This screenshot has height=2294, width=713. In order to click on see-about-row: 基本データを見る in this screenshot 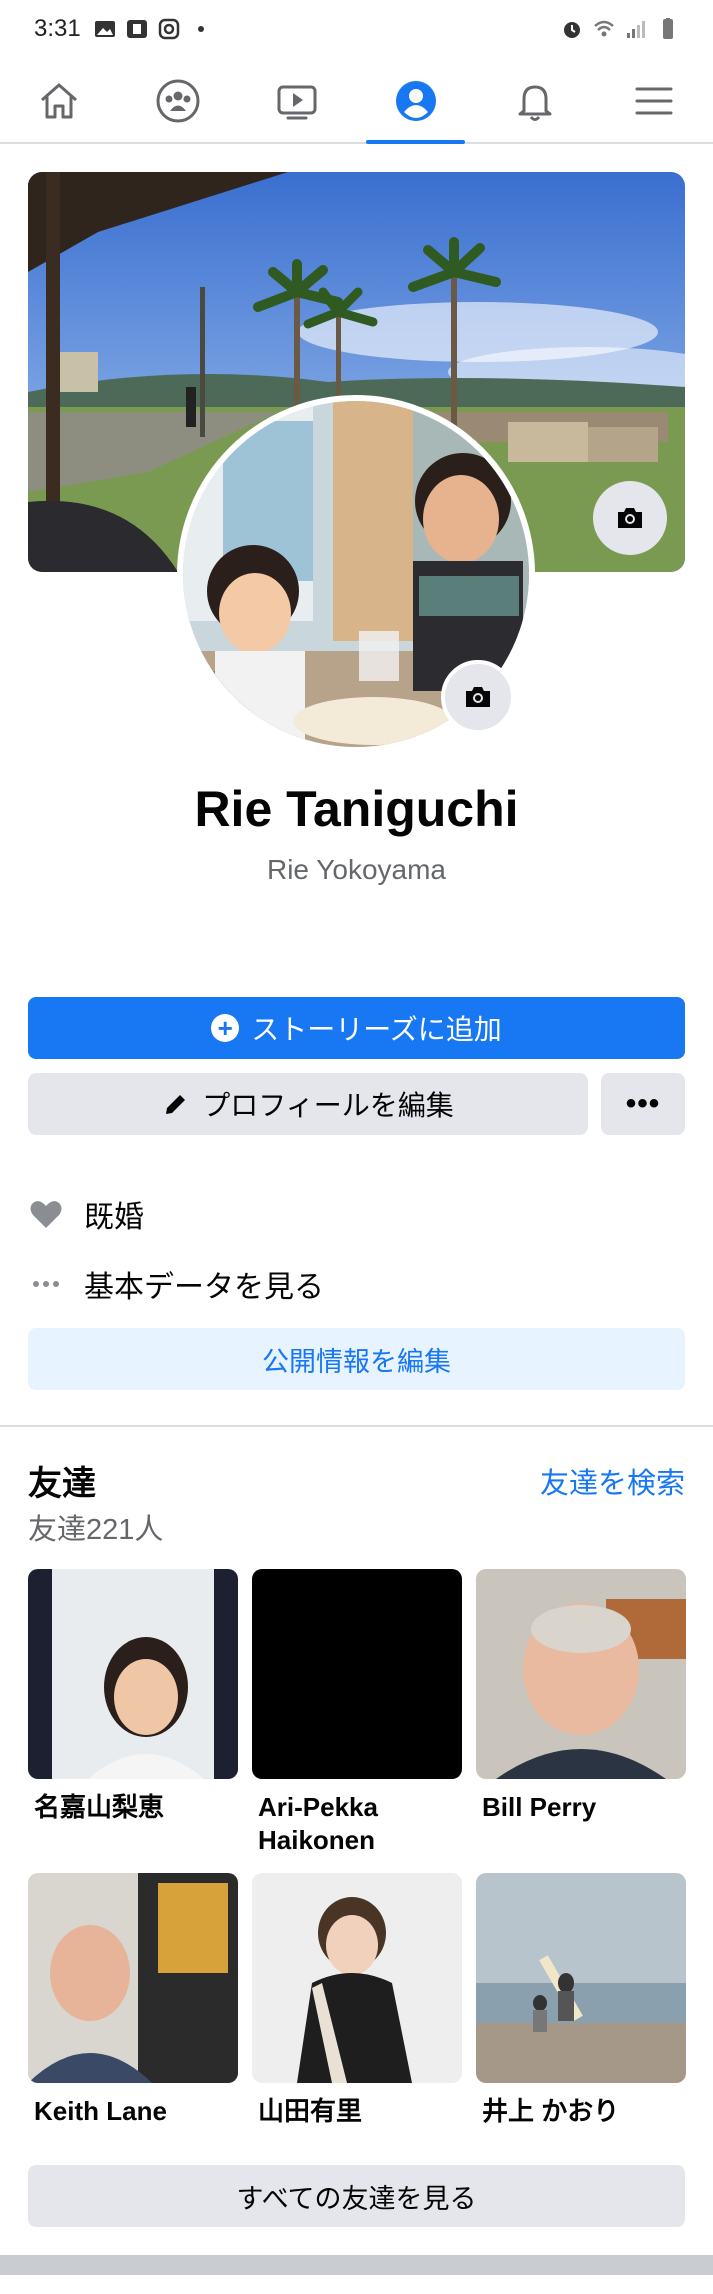, I will do `click(176, 1284)`.